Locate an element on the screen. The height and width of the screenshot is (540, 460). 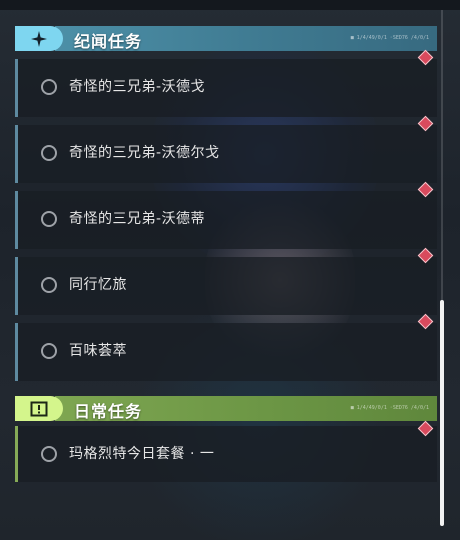
quest-row: 同行忆旅 is located at coordinates (226, 281).